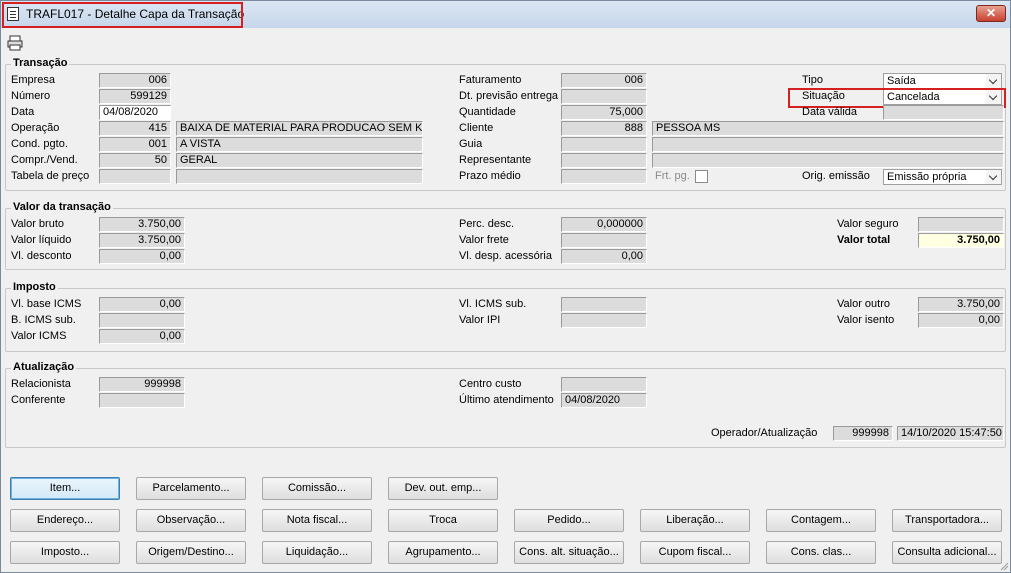 This screenshot has height=573, width=1011. What do you see at coordinates (830, 112) in the screenshot?
I see `data-valida-label: Data válida` at bounding box center [830, 112].